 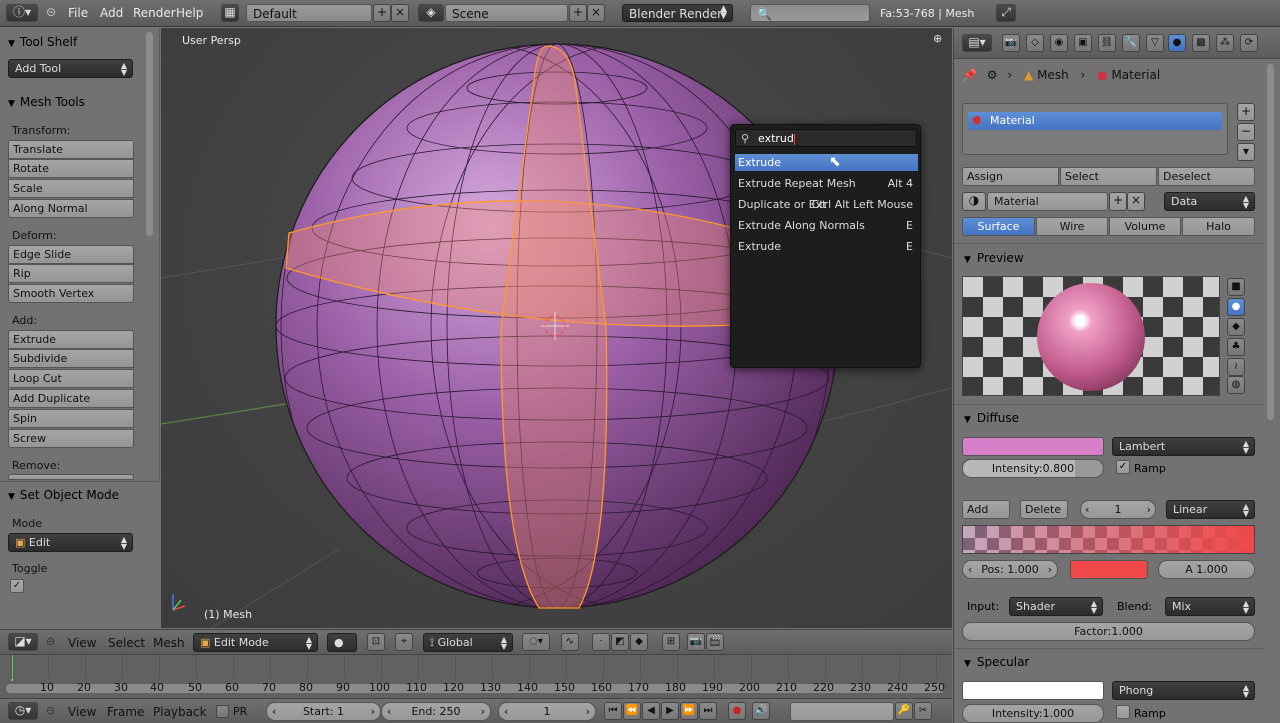 What do you see at coordinates (1210, 509) in the screenshot?
I see `ramp-interpolation-dropdown: Linear ▲ ▼` at bounding box center [1210, 509].